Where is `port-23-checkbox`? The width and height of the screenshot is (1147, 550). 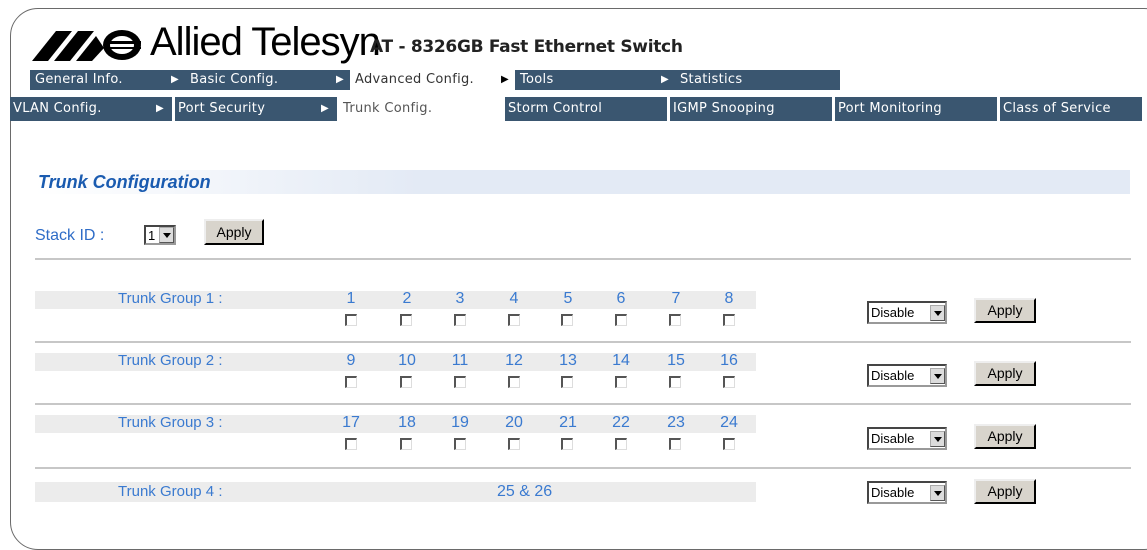
port-23-checkbox is located at coordinates (675, 444).